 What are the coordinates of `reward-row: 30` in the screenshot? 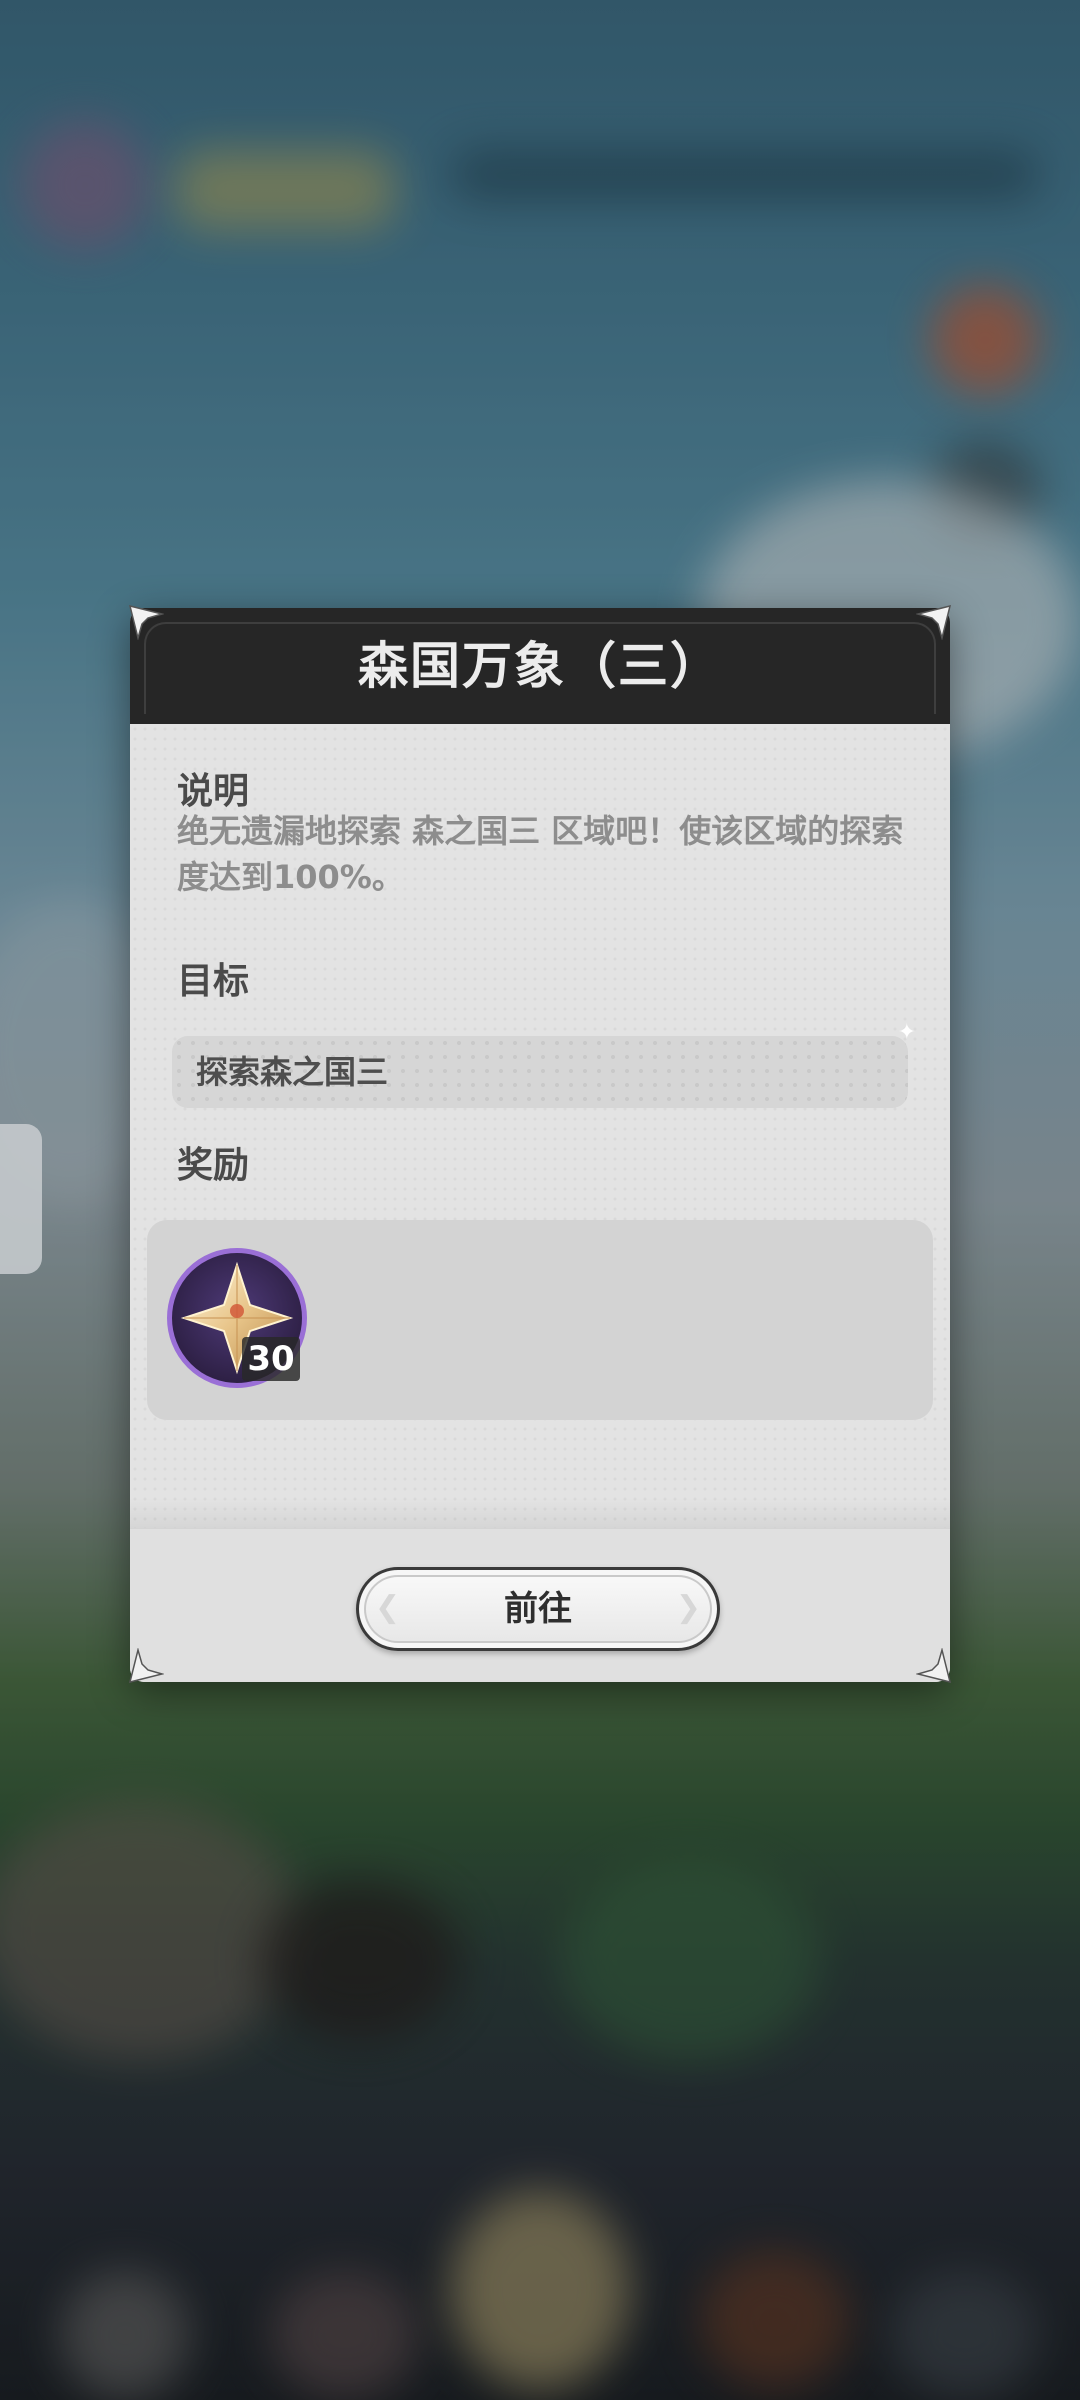 It's located at (540, 1320).